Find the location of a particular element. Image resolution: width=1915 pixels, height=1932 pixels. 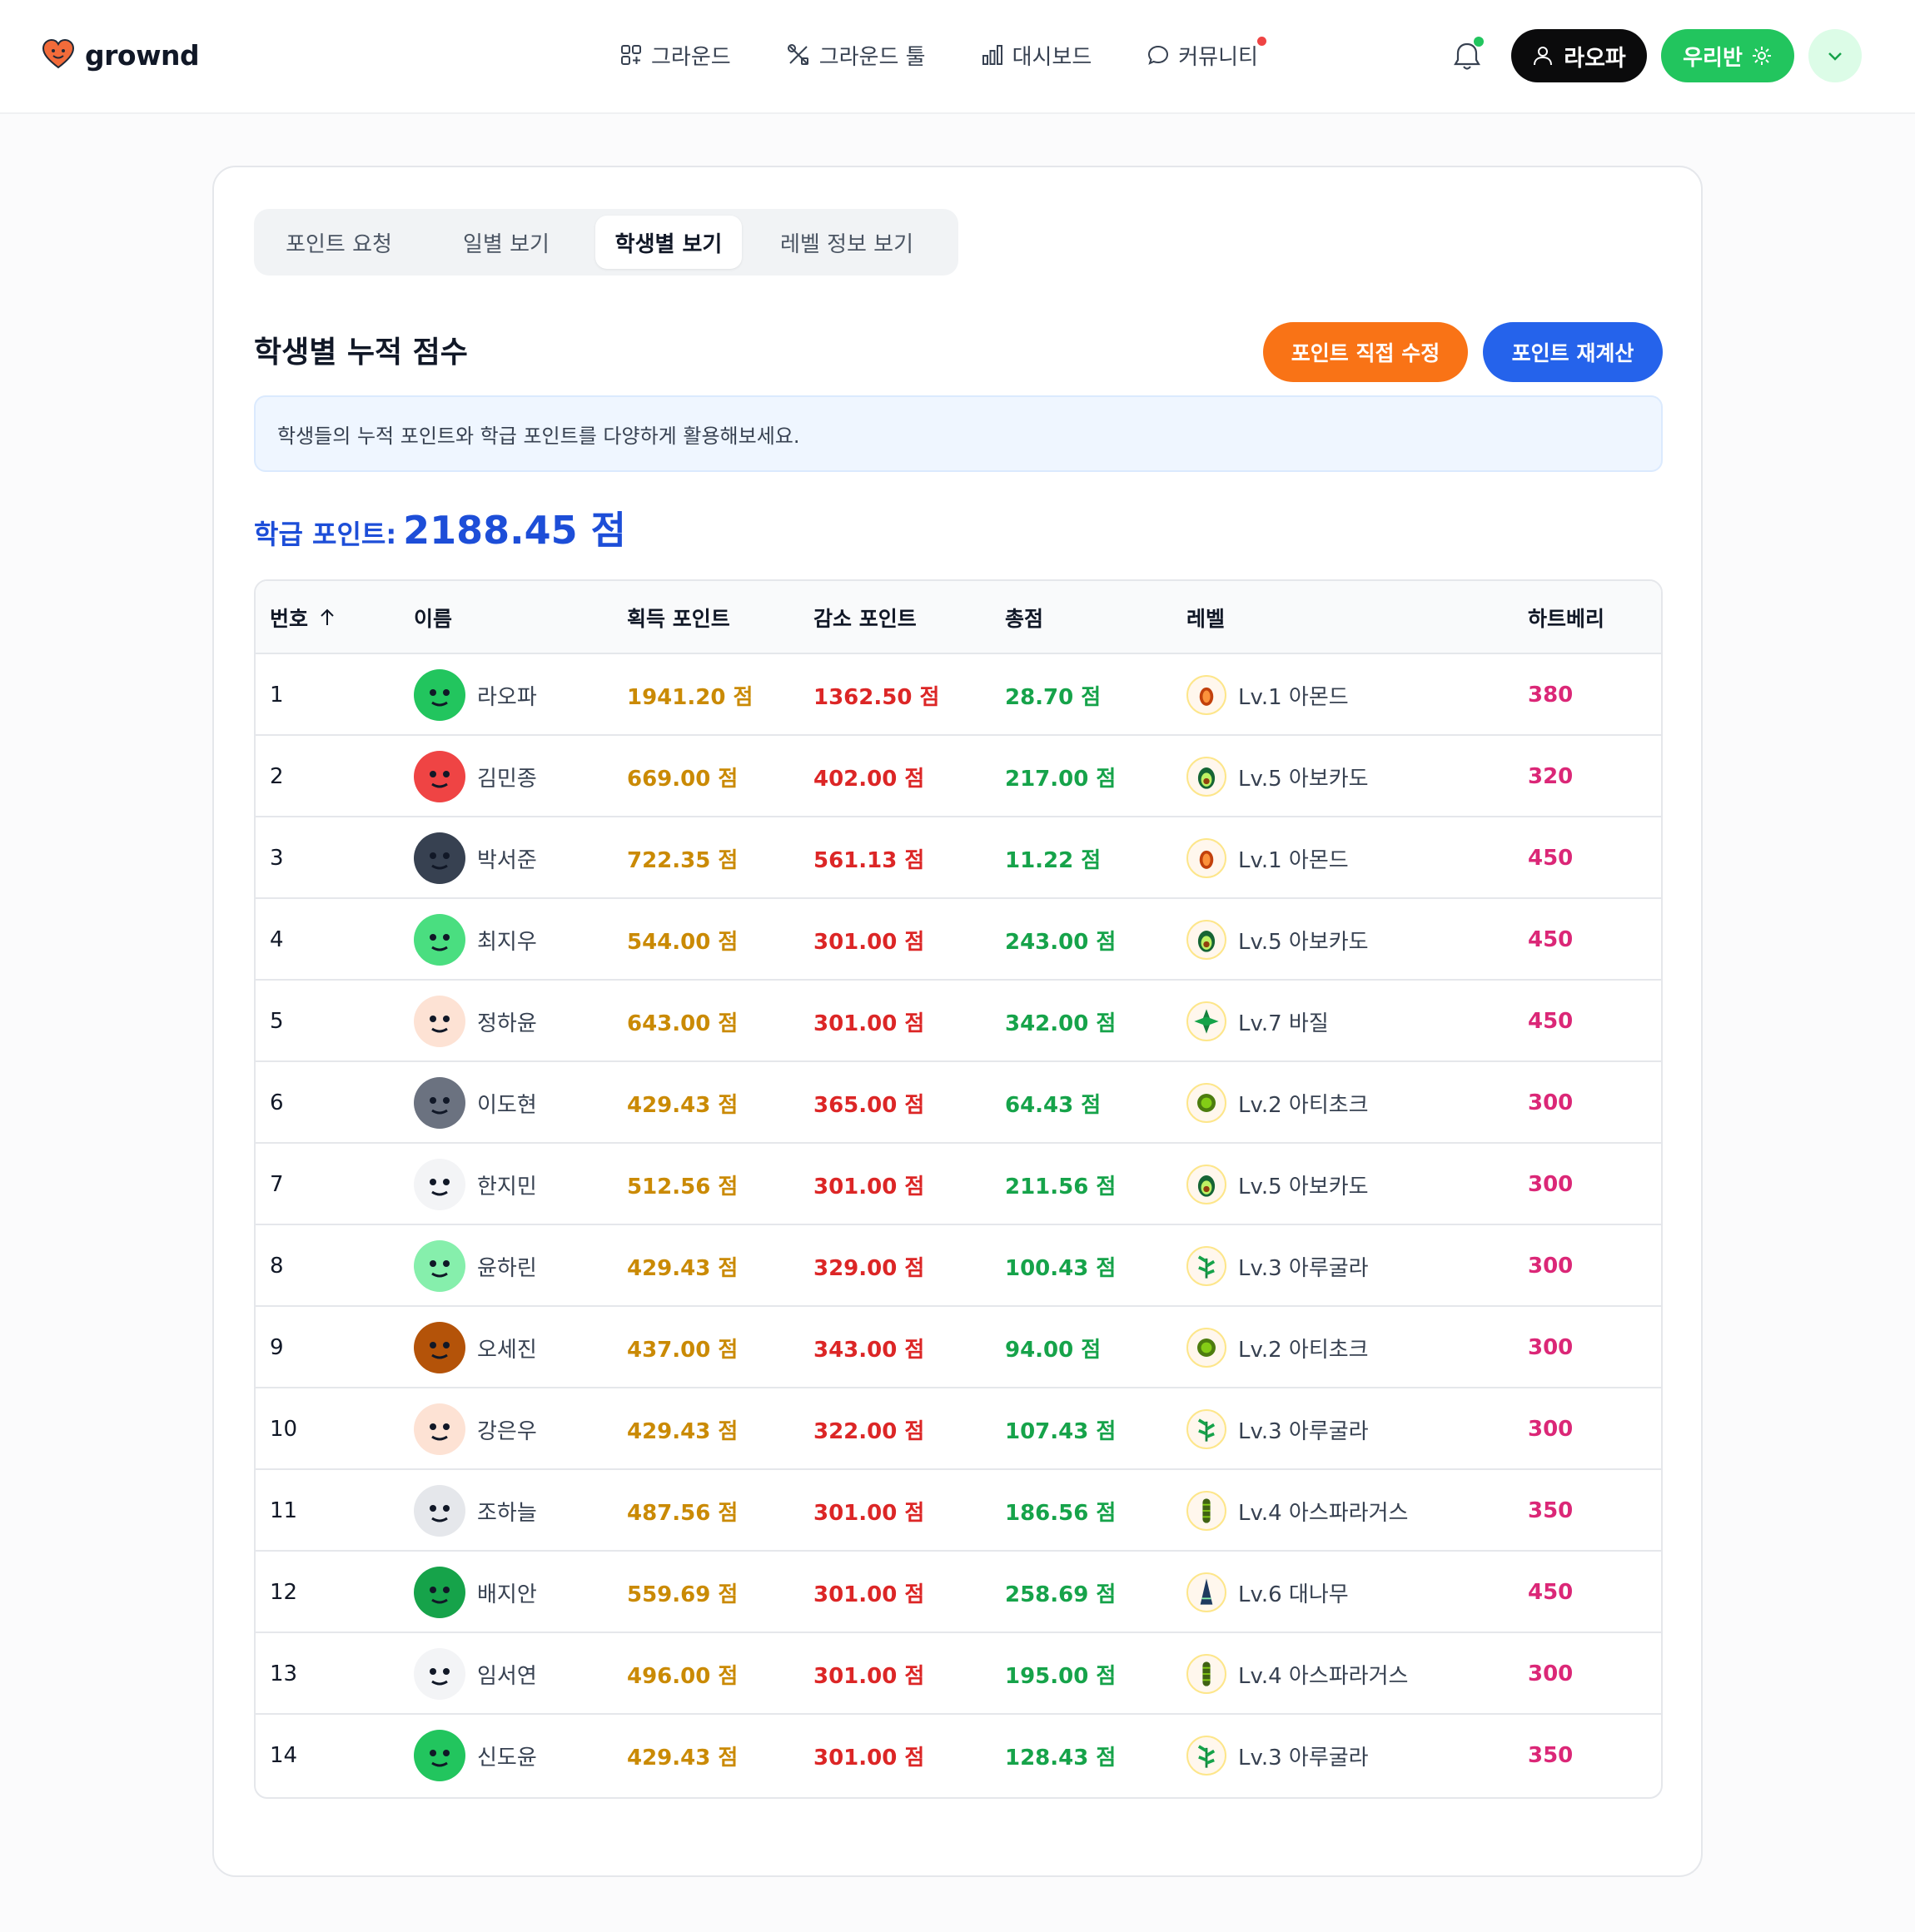

tab-daily-view: 일별 보기 is located at coordinates (506, 242).